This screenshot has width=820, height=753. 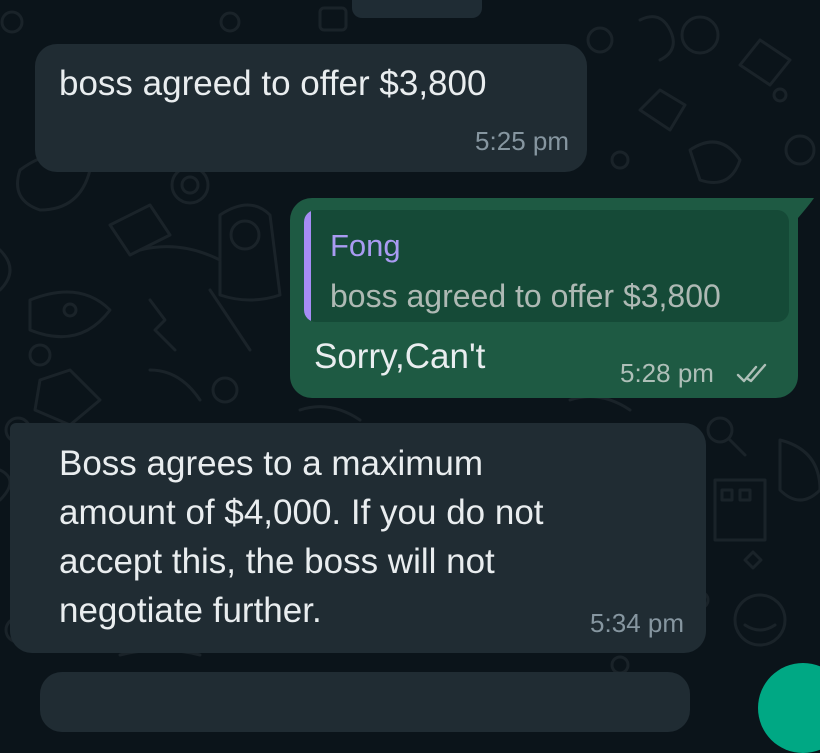 I want to click on message-line: amount of $4,000. If you do not, so click(x=301, y=512).